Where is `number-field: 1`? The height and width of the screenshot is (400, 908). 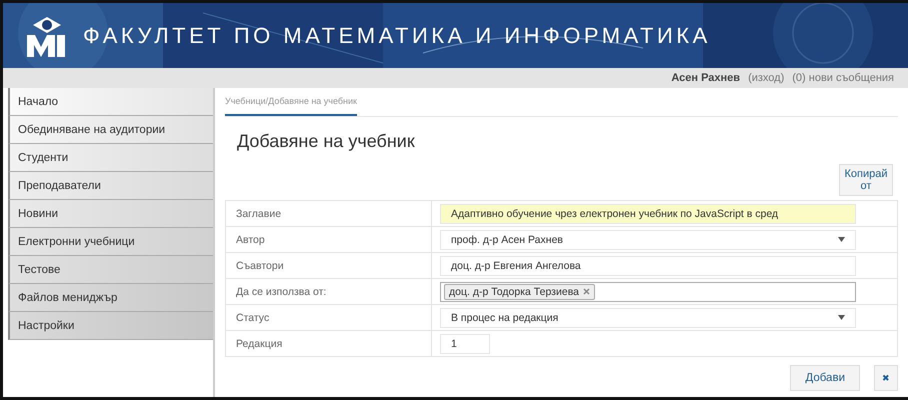 number-field: 1 is located at coordinates (465, 344).